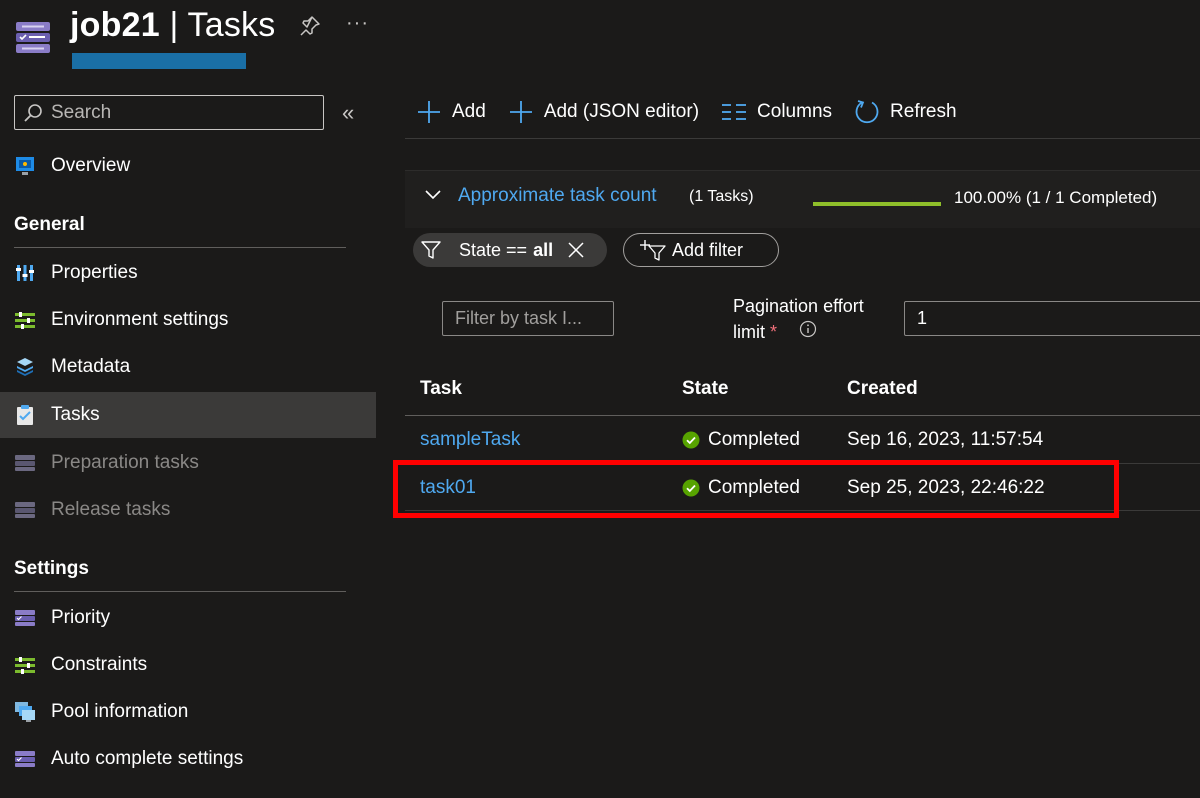 The width and height of the screenshot is (1200, 798). What do you see at coordinates (877, 204) in the screenshot?
I see `progress-bar` at bounding box center [877, 204].